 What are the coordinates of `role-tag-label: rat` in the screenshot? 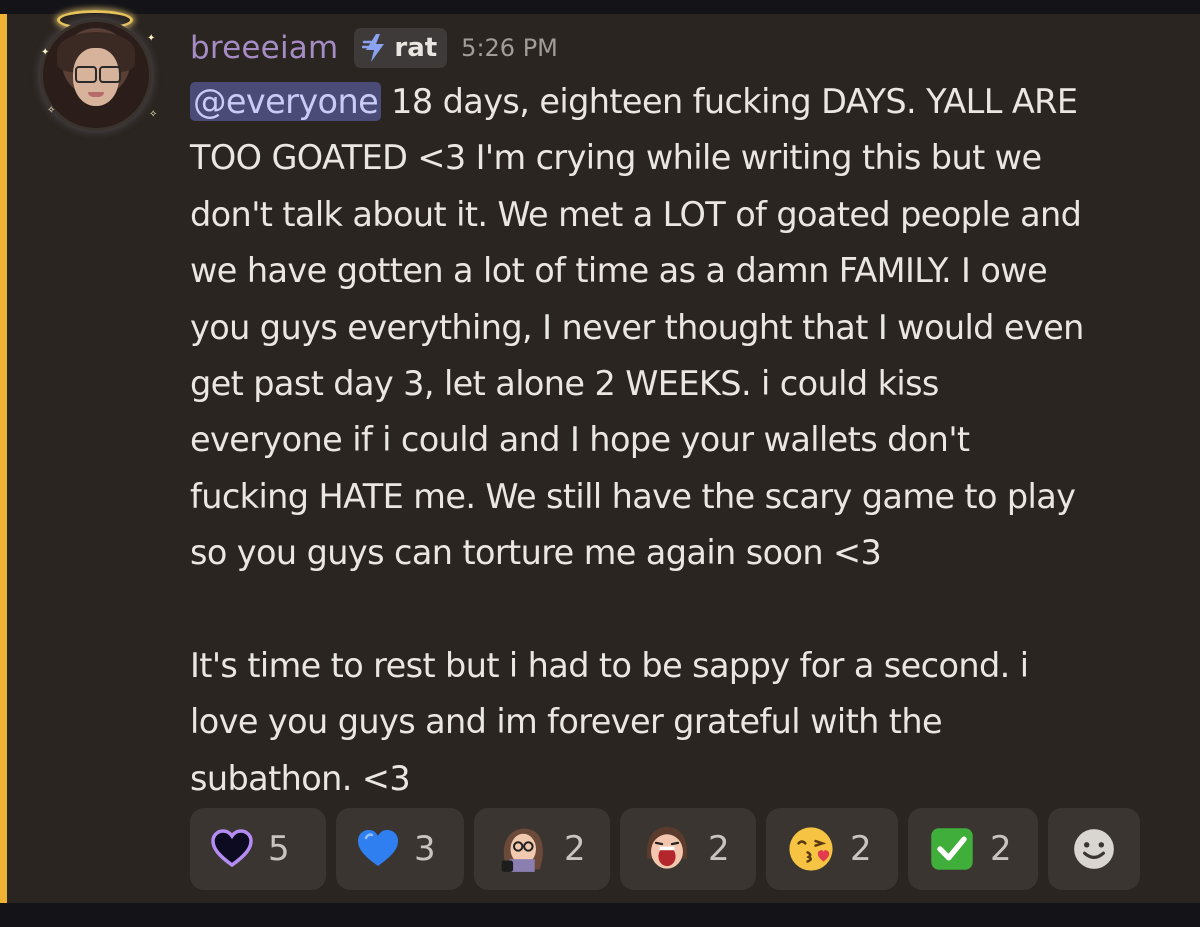 It's located at (416, 48).